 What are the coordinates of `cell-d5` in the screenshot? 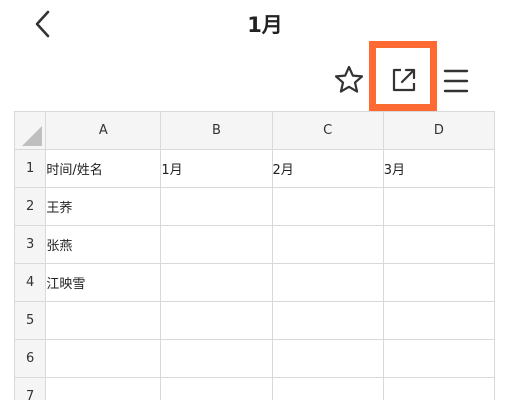 It's located at (438, 320).